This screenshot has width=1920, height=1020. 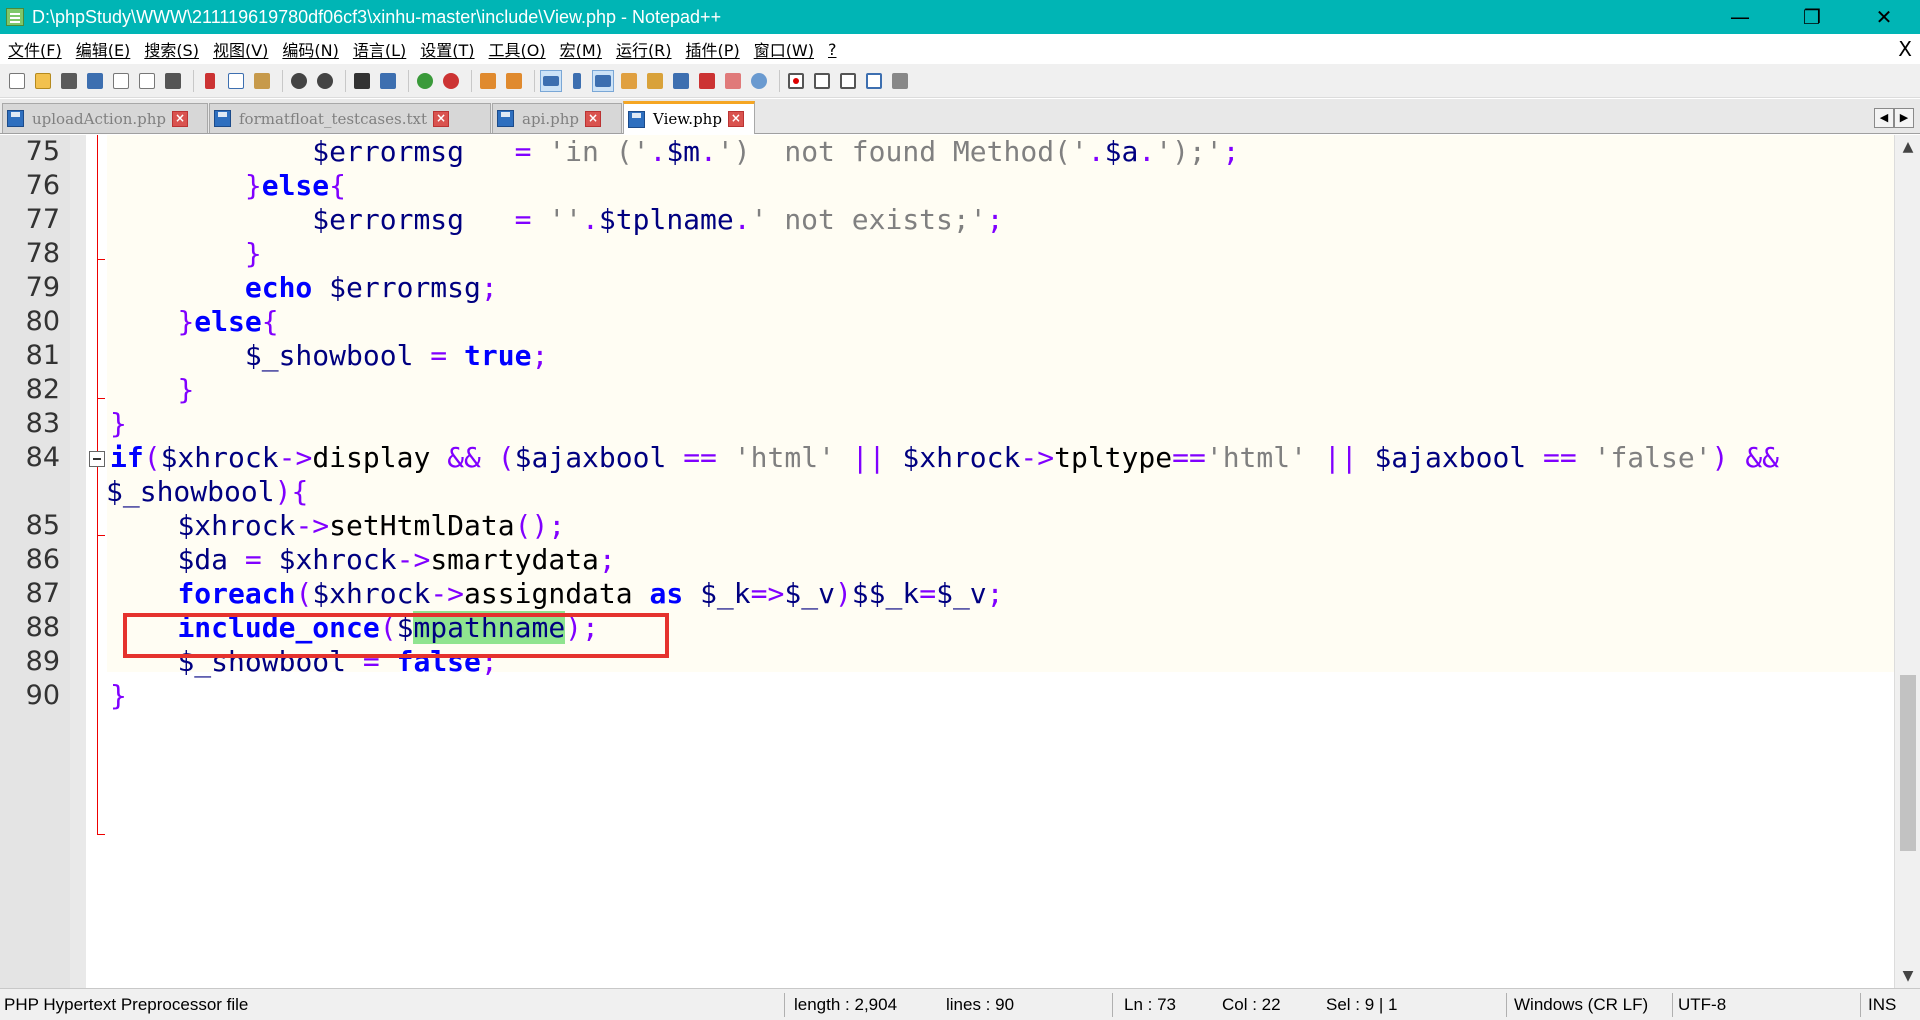 What do you see at coordinates (540, 355) in the screenshot?
I see `code-token: ;` at bounding box center [540, 355].